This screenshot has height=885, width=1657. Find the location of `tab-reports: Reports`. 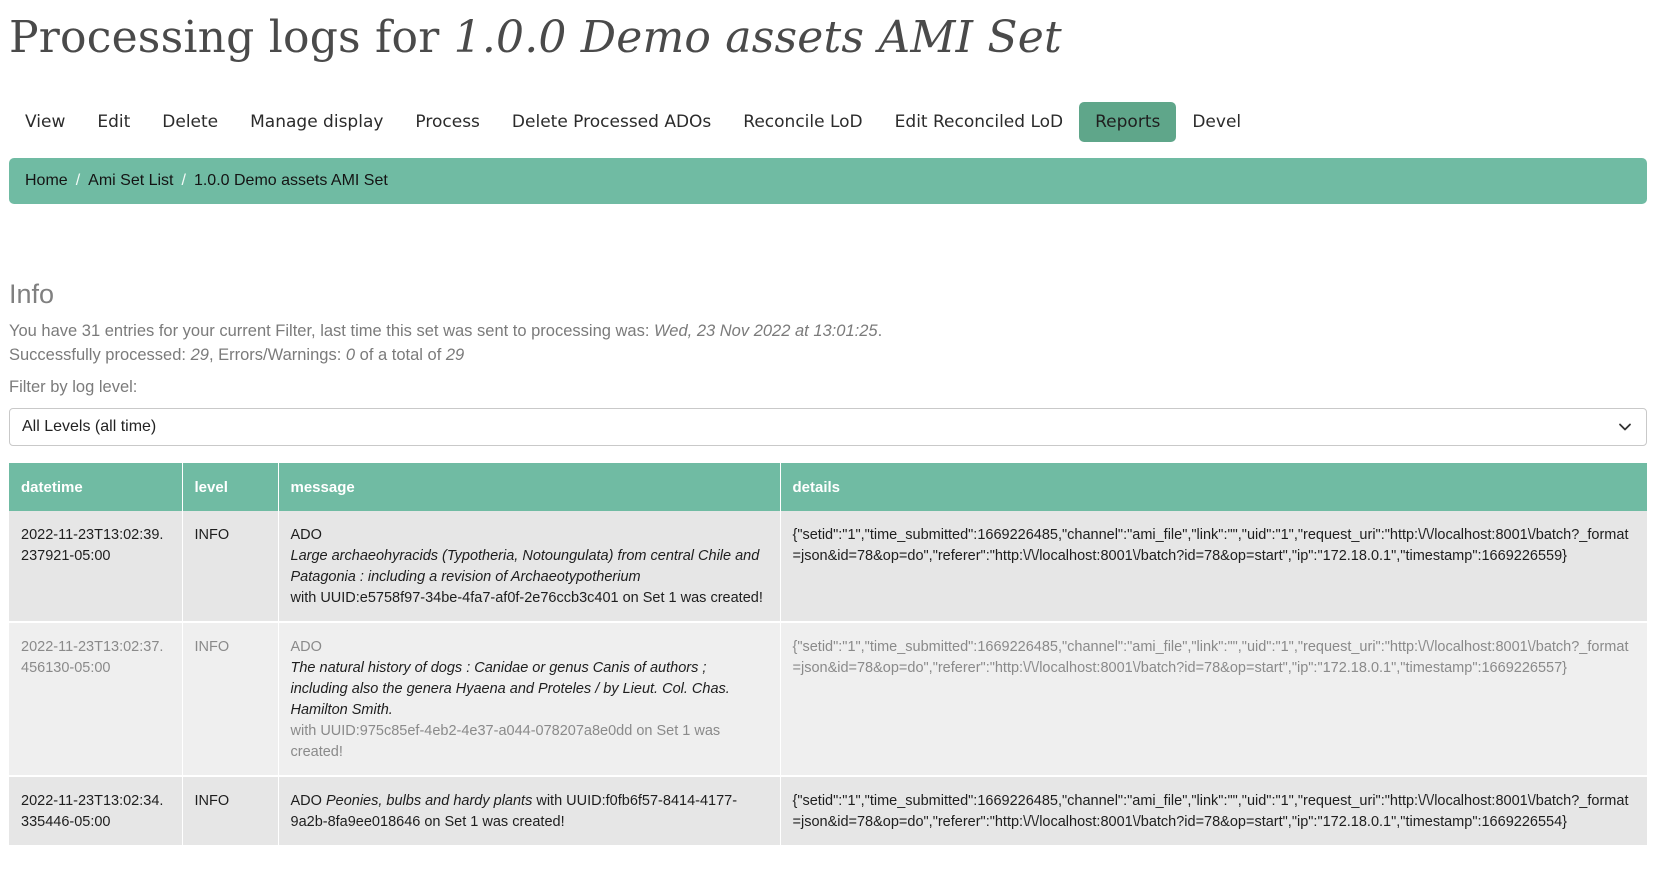

tab-reports: Reports is located at coordinates (1128, 122).